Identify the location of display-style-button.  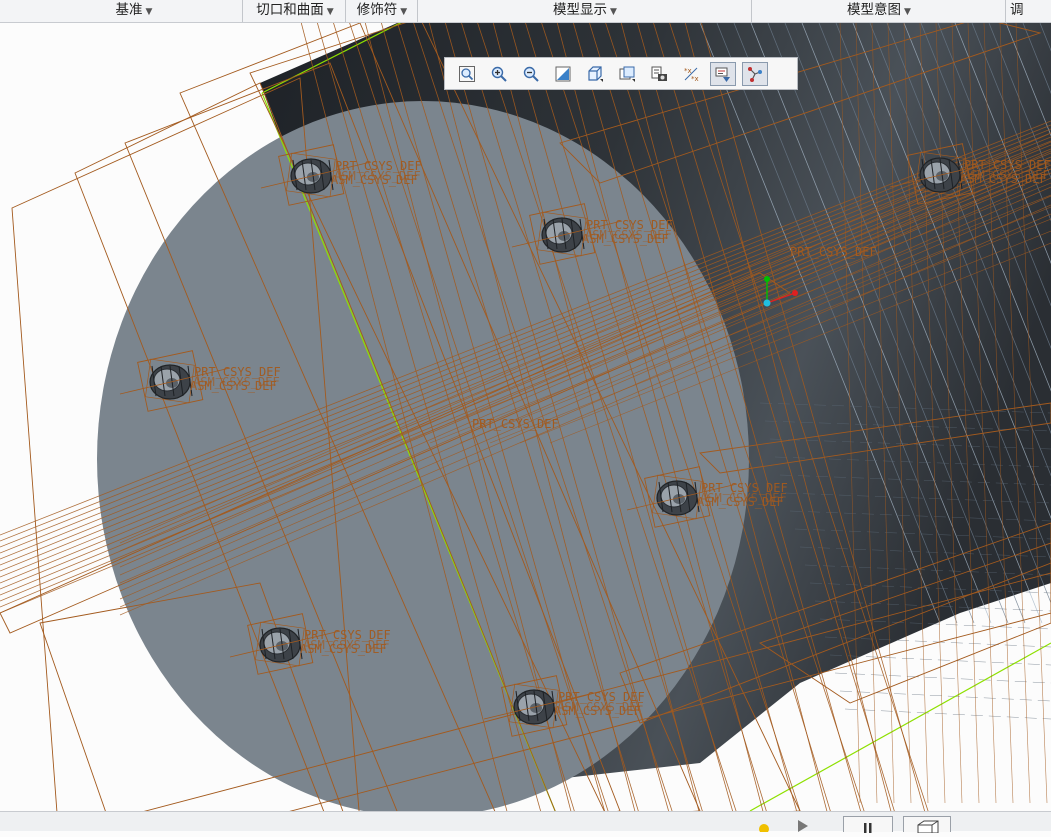
(595, 74).